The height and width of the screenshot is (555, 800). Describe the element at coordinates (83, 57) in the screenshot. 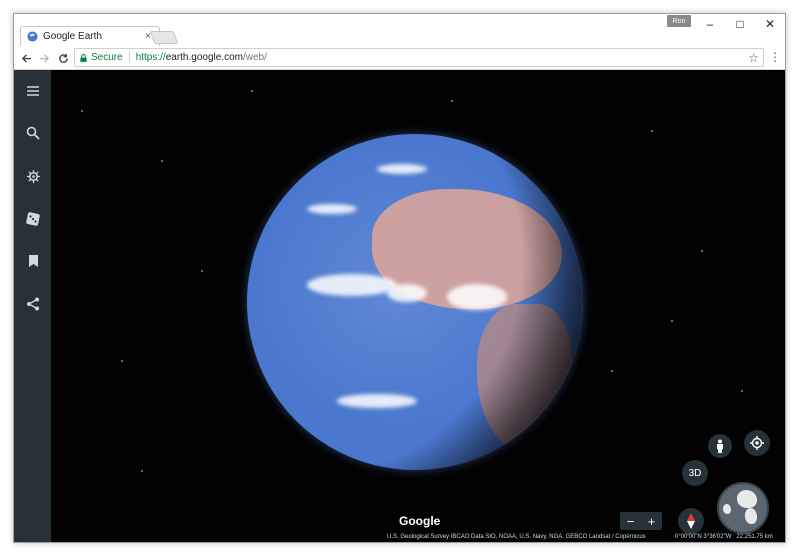

I see `lock-icon` at that location.